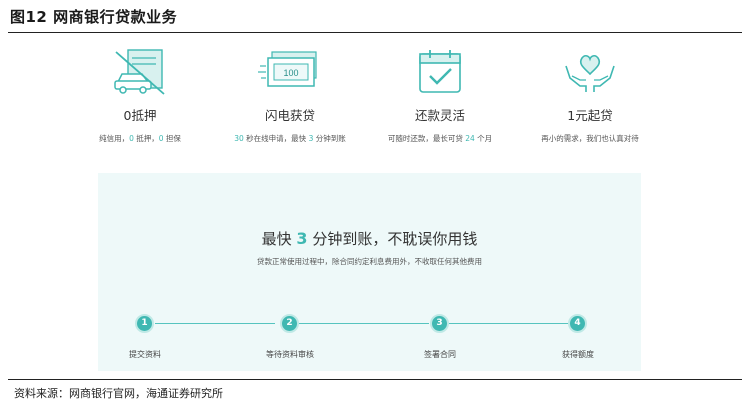 The image size is (750, 409). What do you see at coordinates (94, 17) in the screenshot?
I see `figure-title: 图12 网商银行贷款业务` at bounding box center [94, 17].